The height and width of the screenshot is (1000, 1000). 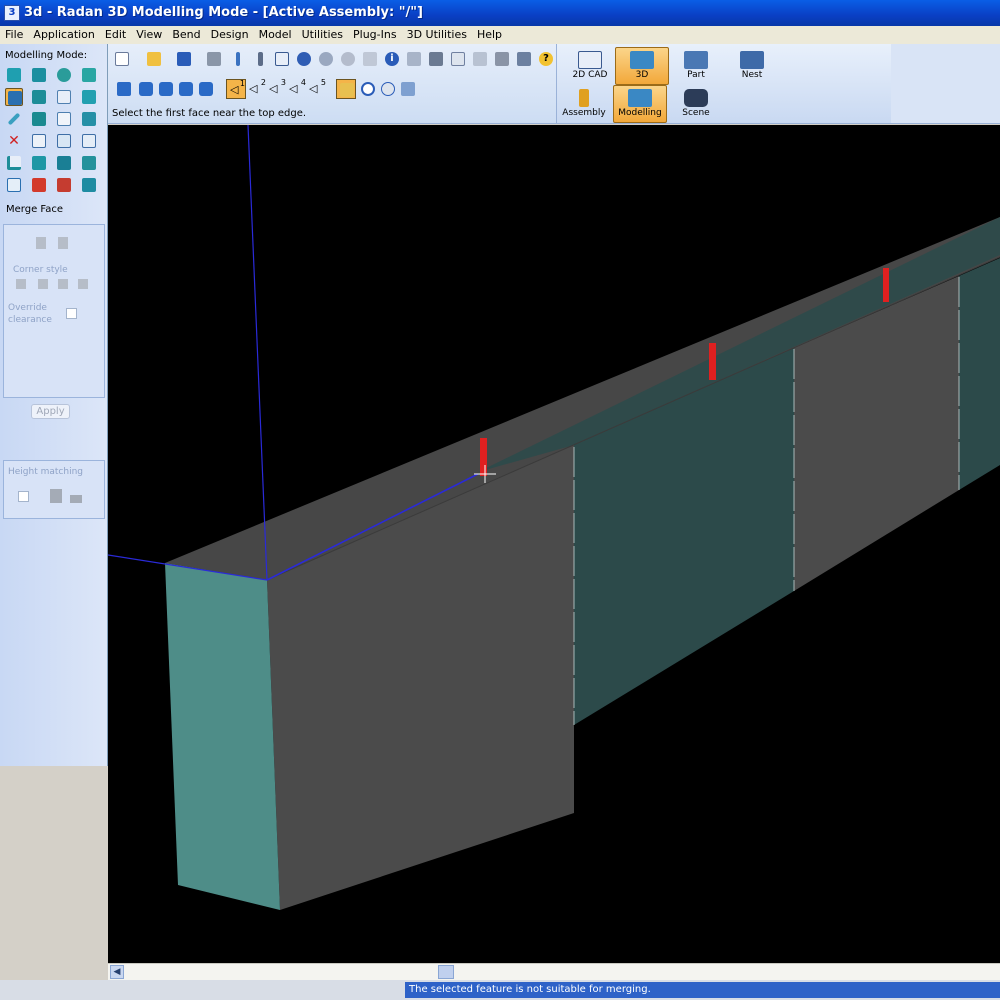 What do you see at coordinates (115, 35) in the screenshot?
I see `menu-edit: Edit` at bounding box center [115, 35].